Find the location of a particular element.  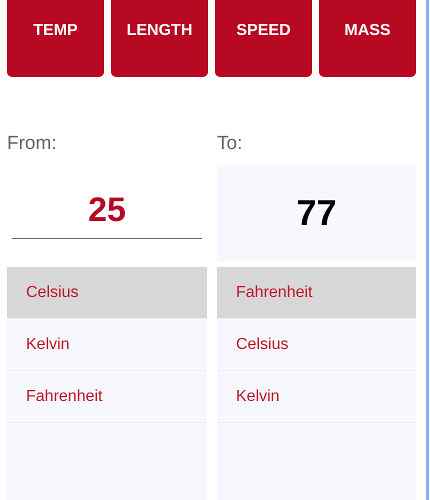

category-button: SPEED is located at coordinates (263, 38).